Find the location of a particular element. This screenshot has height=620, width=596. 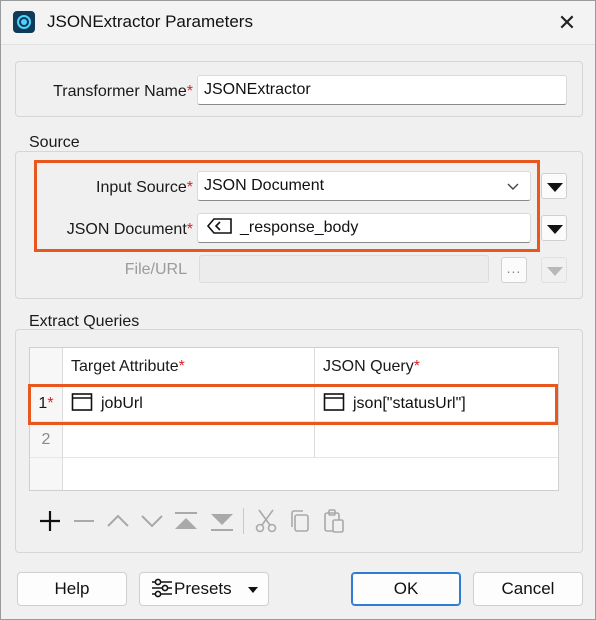

row-number-2: 2 is located at coordinates (46, 440).